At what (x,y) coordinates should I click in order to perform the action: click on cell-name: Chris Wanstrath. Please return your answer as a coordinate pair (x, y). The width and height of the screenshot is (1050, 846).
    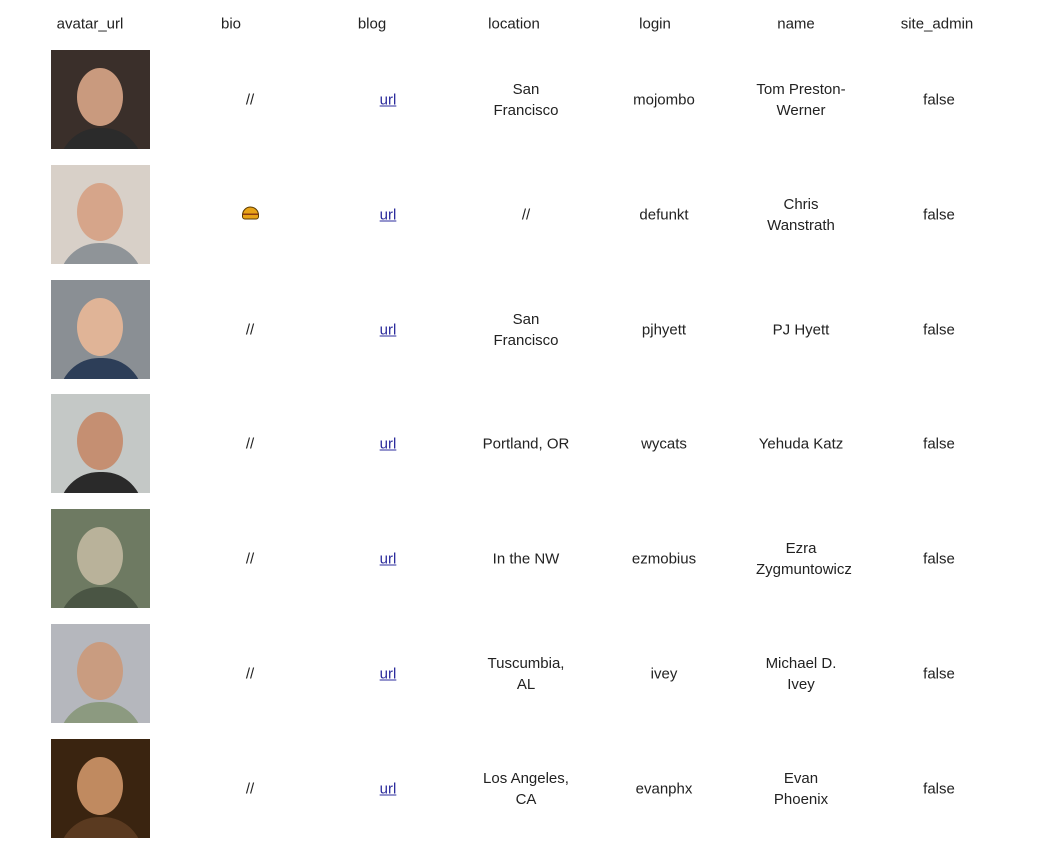
    Looking at the image, I should click on (801, 215).